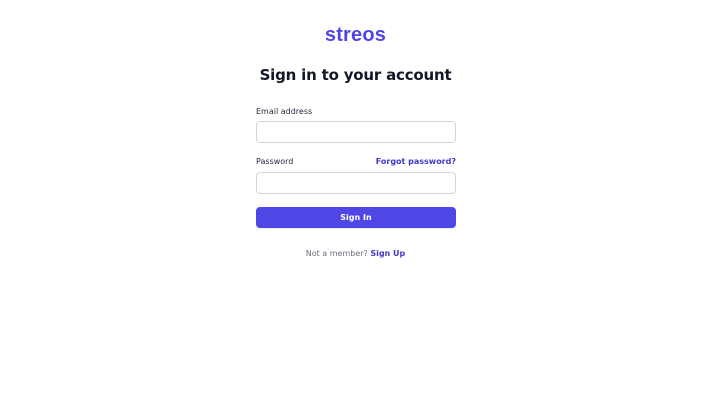 This screenshot has width=711, height=400. Describe the element at coordinates (356, 161) in the screenshot. I see `password-label-row: Password Forgot password?` at that location.